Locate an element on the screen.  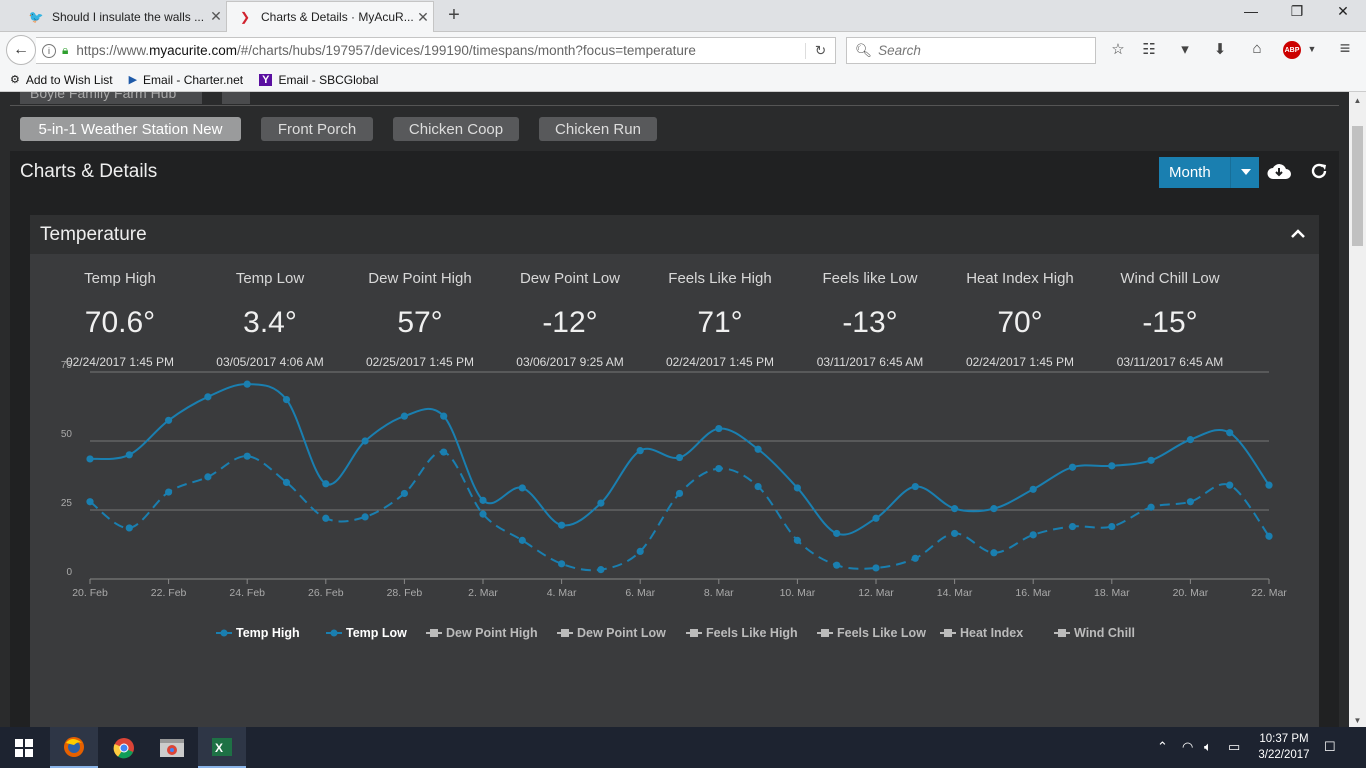
reading-list-icon: ☷ is located at coordinates (1149, 50).